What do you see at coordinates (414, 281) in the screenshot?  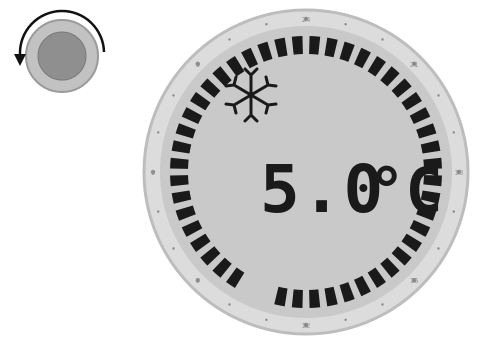 I see `dial-mark-label: 15` at bounding box center [414, 281].